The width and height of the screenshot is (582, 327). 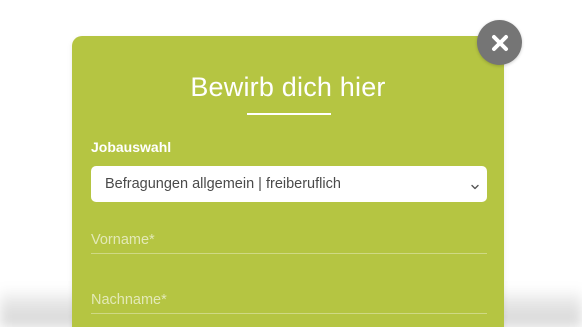 I want to click on modal-title: Bewirb dich hier, so click(x=288, y=87).